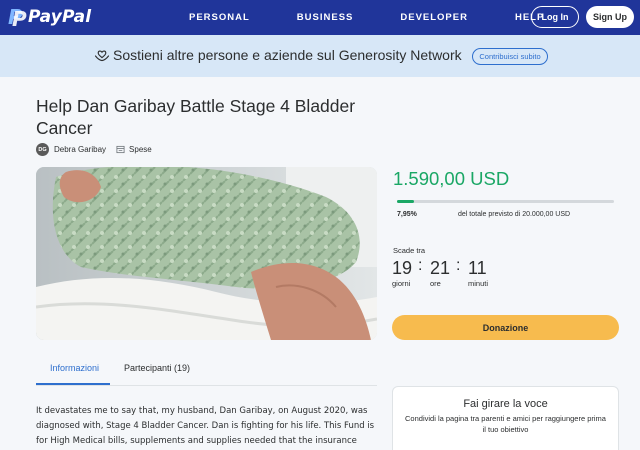  I want to click on paypal-logo: PP PayPal, so click(49, 18).